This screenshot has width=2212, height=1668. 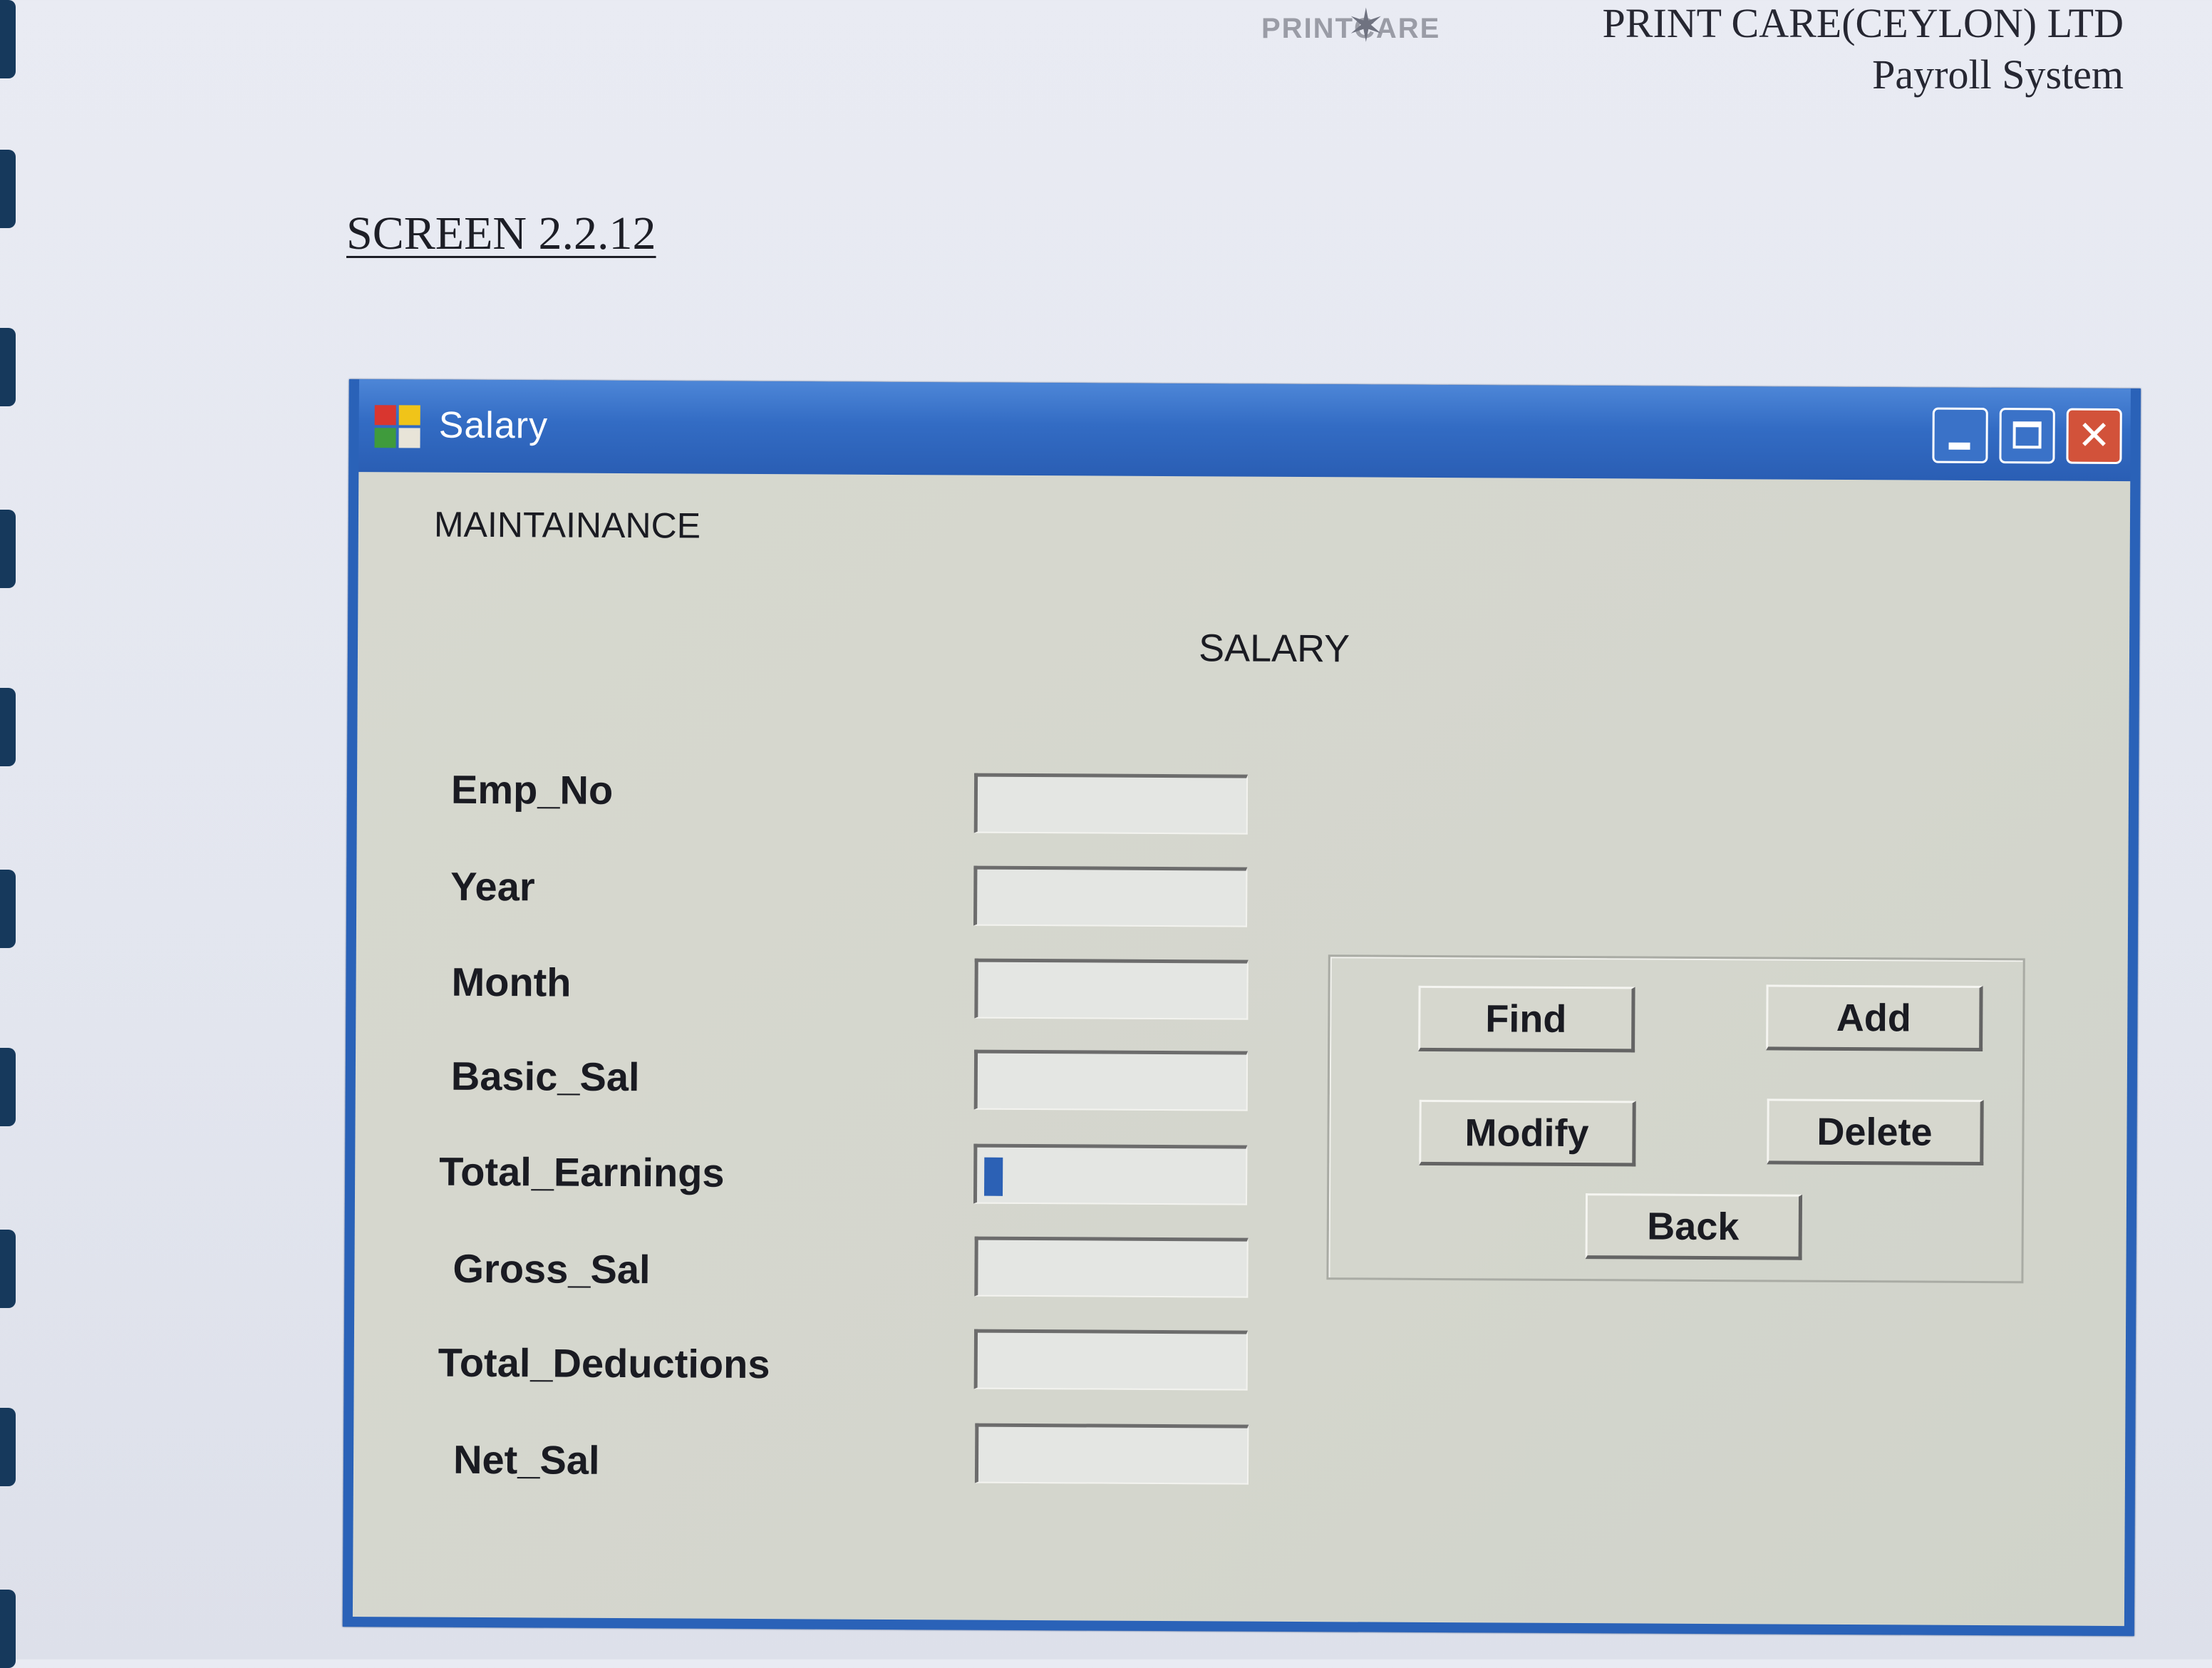 I want to click on basic-sal-input, so click(x=1112, y=1081).